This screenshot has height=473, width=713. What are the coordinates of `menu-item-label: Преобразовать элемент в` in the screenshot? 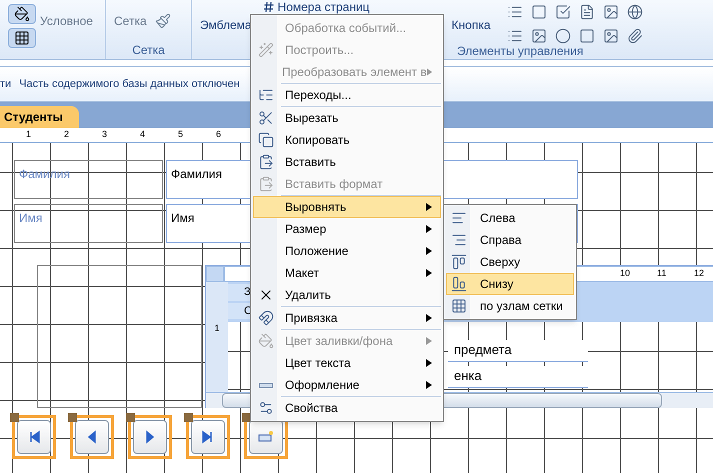 It's located at (354, 72).